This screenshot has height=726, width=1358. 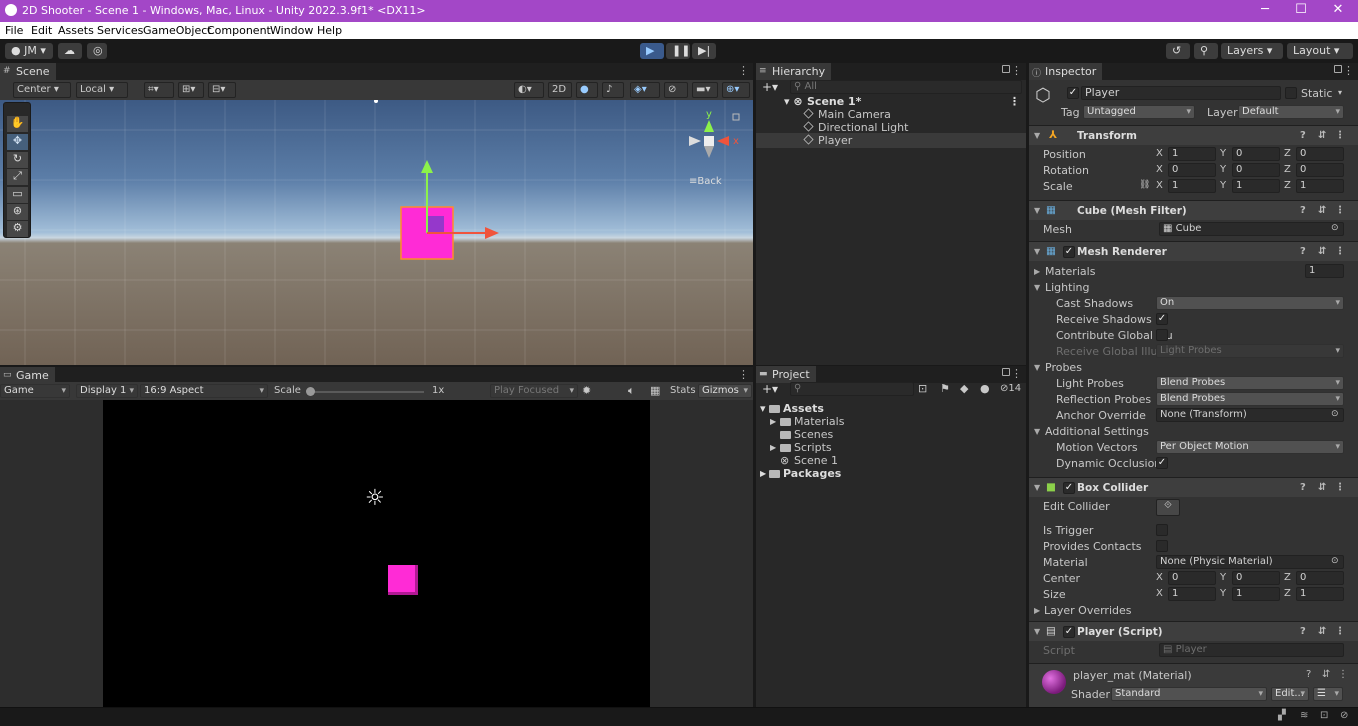 What do you see at coordinates (906, 87) in the screenshot?
I see `hierarchy-search-input: ⚲ All` at bounding box center [906, 87].